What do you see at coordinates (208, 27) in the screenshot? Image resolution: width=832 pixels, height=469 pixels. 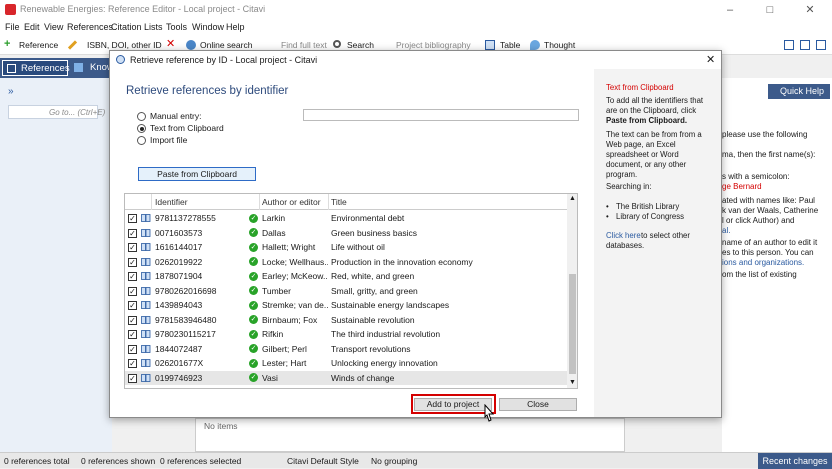 I see `menu-window: Window` at bounding box center [208, 27].